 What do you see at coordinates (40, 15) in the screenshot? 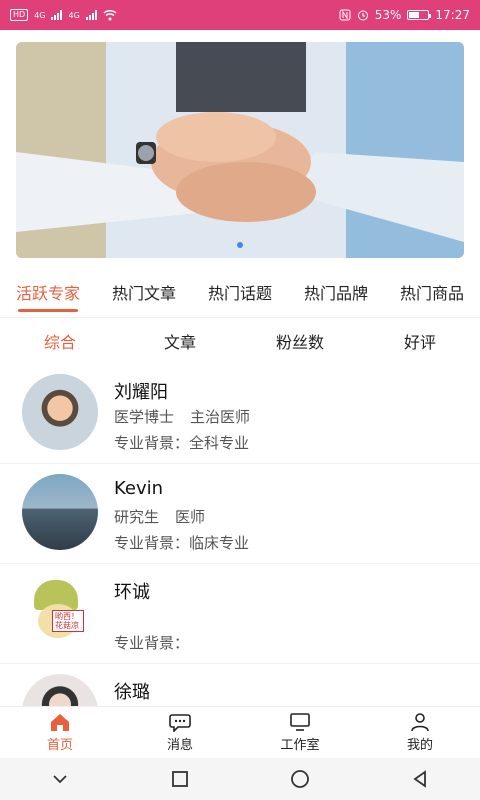
I see `signal-1-label: 4G` at bounding box center [40, 15].